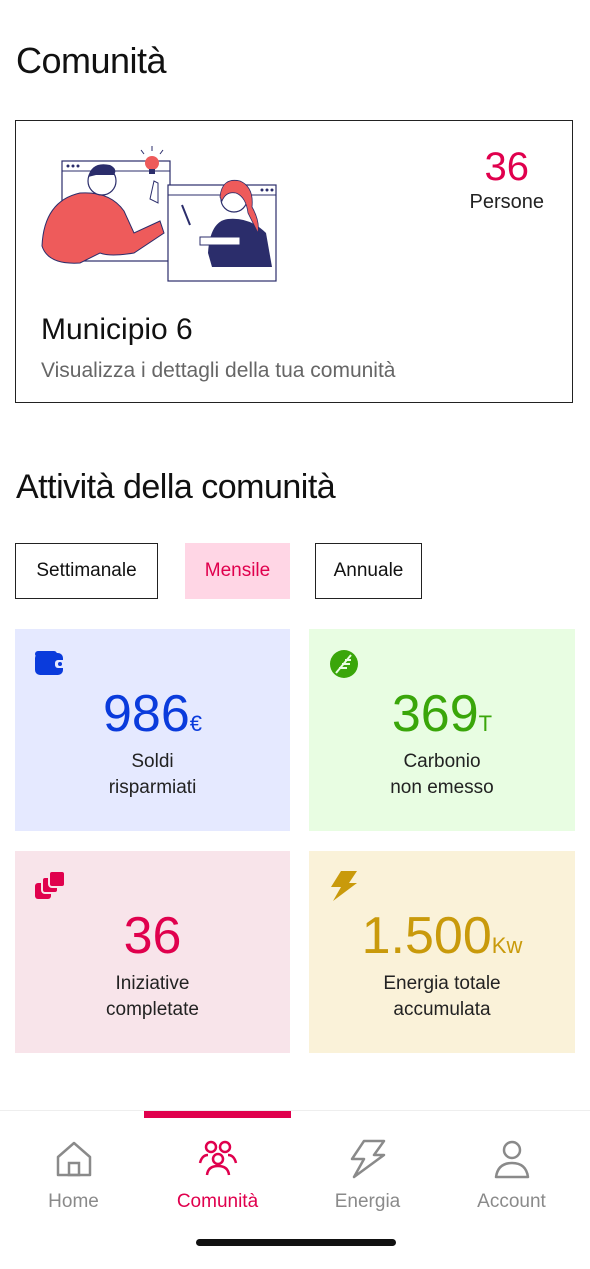 This screenshot has height=1269, width=590. Describe the element at coordinates (152, 761) in the screenshot. I see `stat-label-line1: Soldi` at that location.